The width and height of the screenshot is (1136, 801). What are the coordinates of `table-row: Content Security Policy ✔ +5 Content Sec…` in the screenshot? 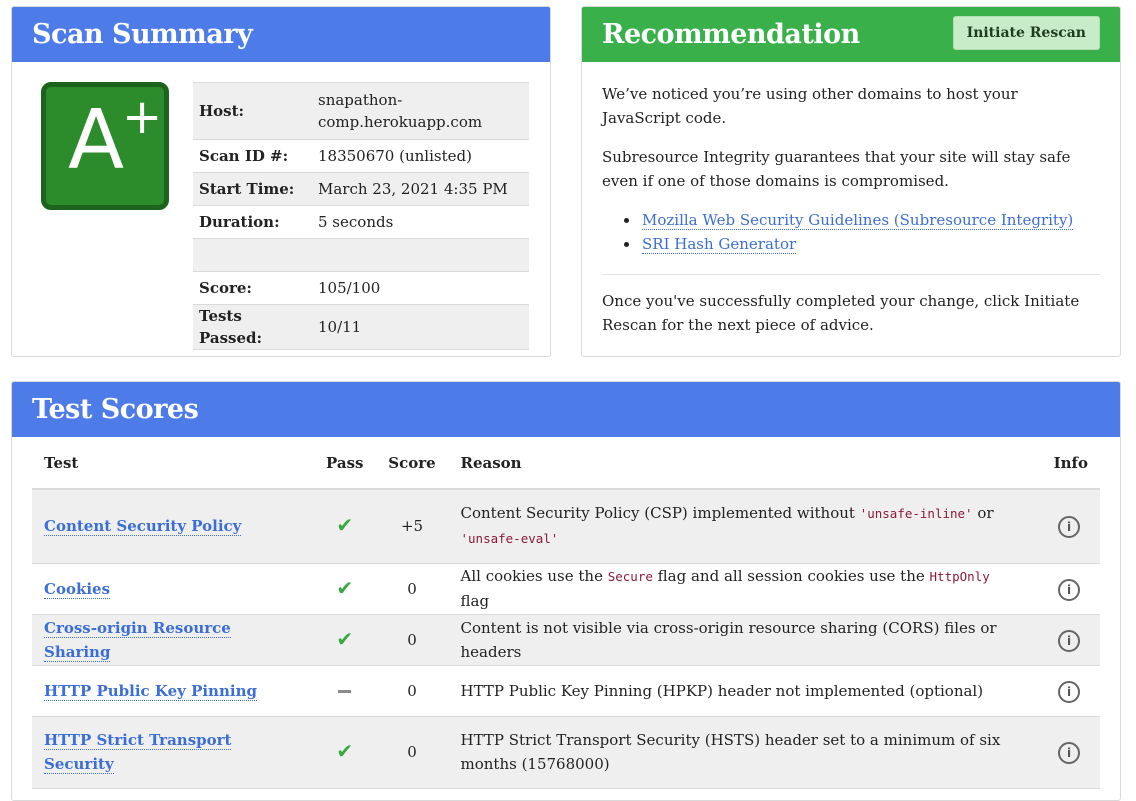 It's located at (566, 526).